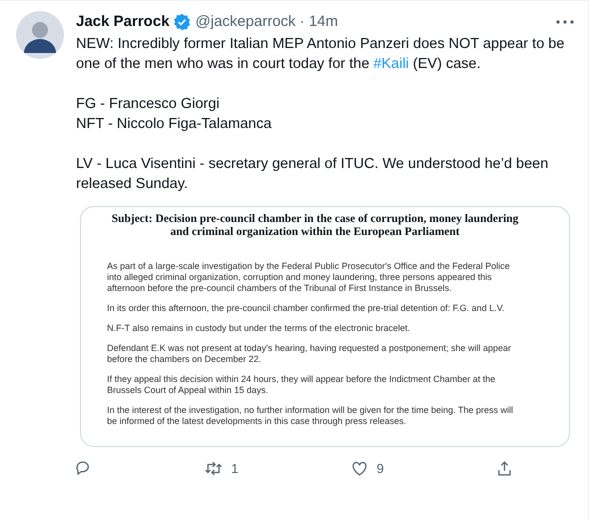 Image resolution: width=600 pixels, height=520 pixels. I want to click on timestamp: · 14m, so click(319, 22).